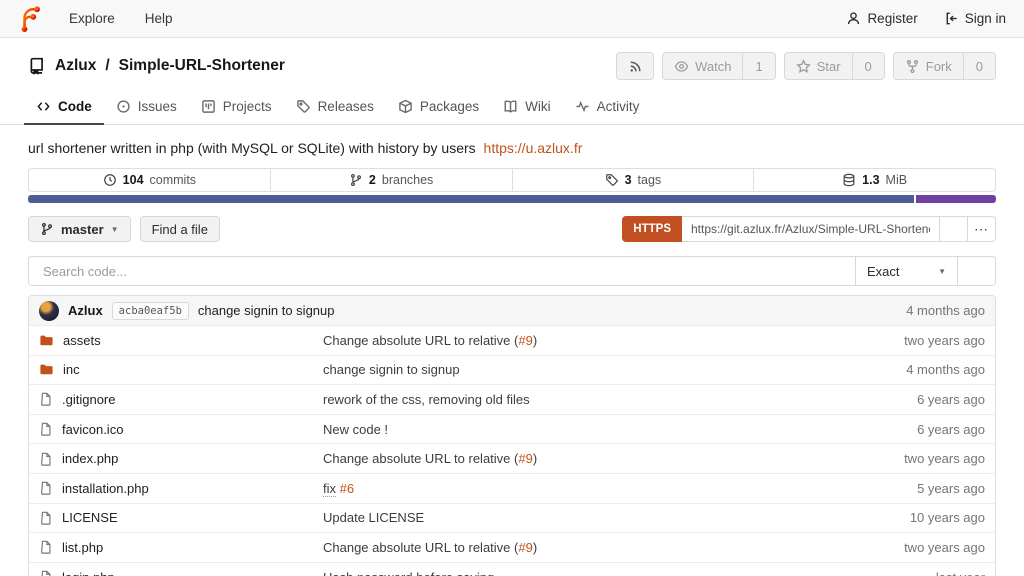 Image resolution: width=1024 pixels, height=576 pixels. I want to click on find-file-button: Find a file, so click(179, 229).